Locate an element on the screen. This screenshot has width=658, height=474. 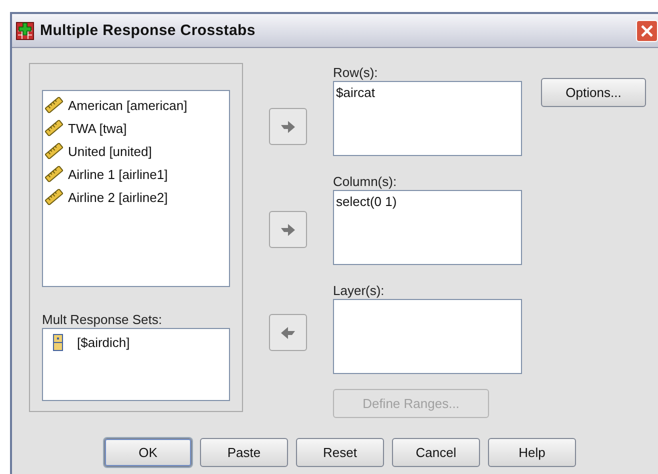
target-item: $aircat is located at coordinates (427, 92).